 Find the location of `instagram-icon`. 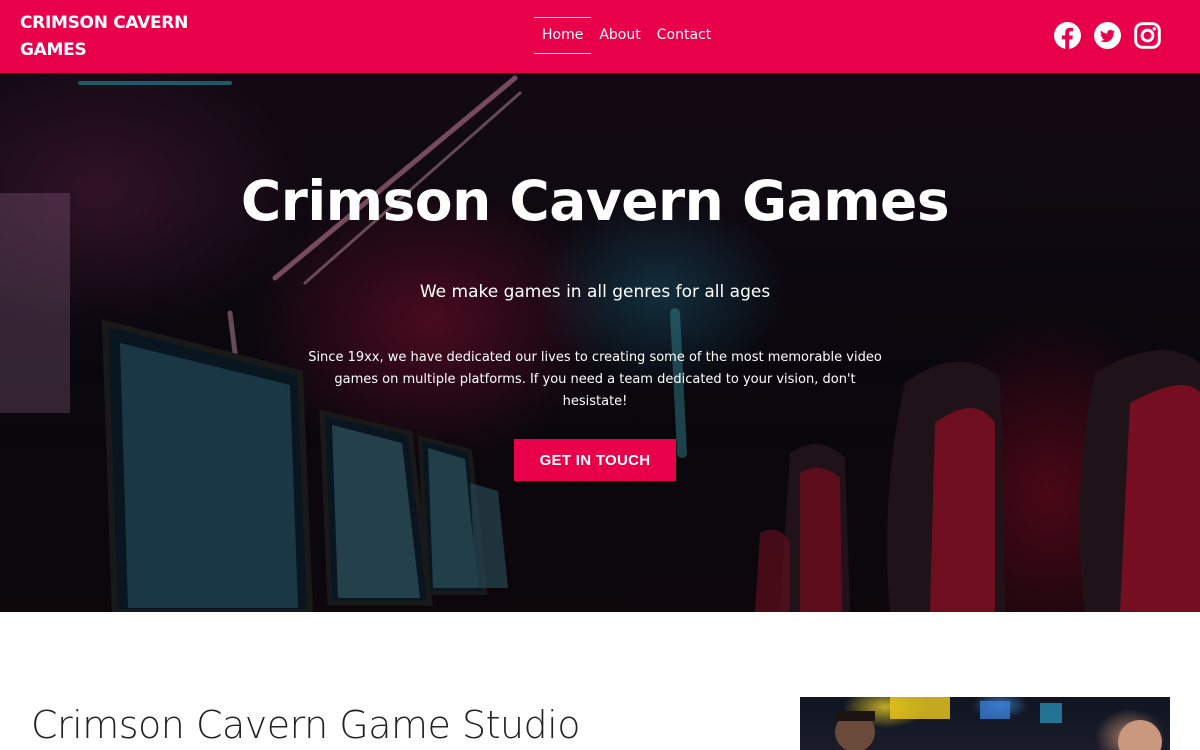

instagram-icon is located at coordinates (1147, 35).